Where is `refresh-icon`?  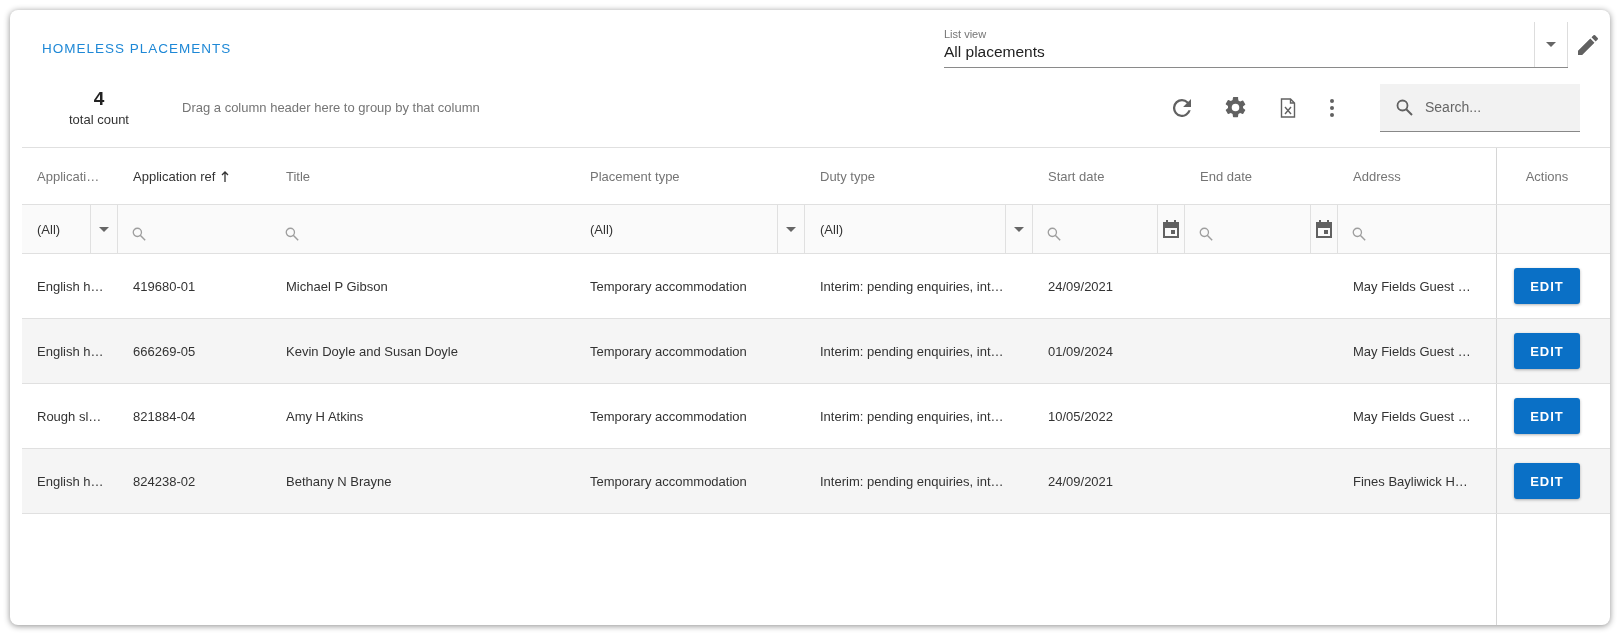
refresh-icon is located at coordinates (1182, 107).